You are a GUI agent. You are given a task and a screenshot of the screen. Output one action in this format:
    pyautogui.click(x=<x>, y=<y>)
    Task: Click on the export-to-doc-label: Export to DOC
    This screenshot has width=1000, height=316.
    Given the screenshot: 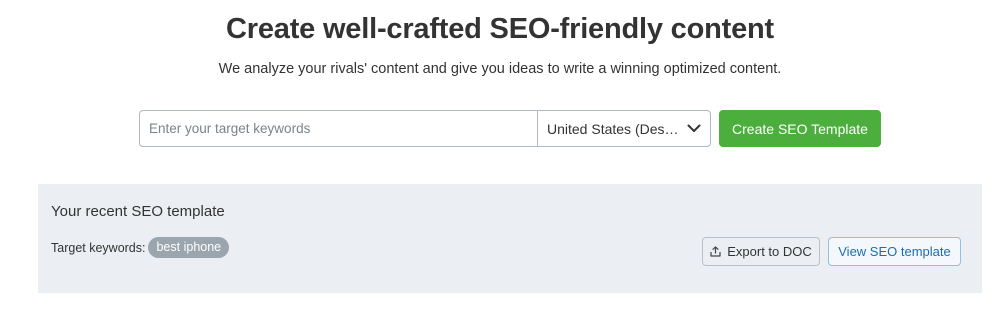 What is the action you would take?
    pyautogui.click(x=769, y=251)
    